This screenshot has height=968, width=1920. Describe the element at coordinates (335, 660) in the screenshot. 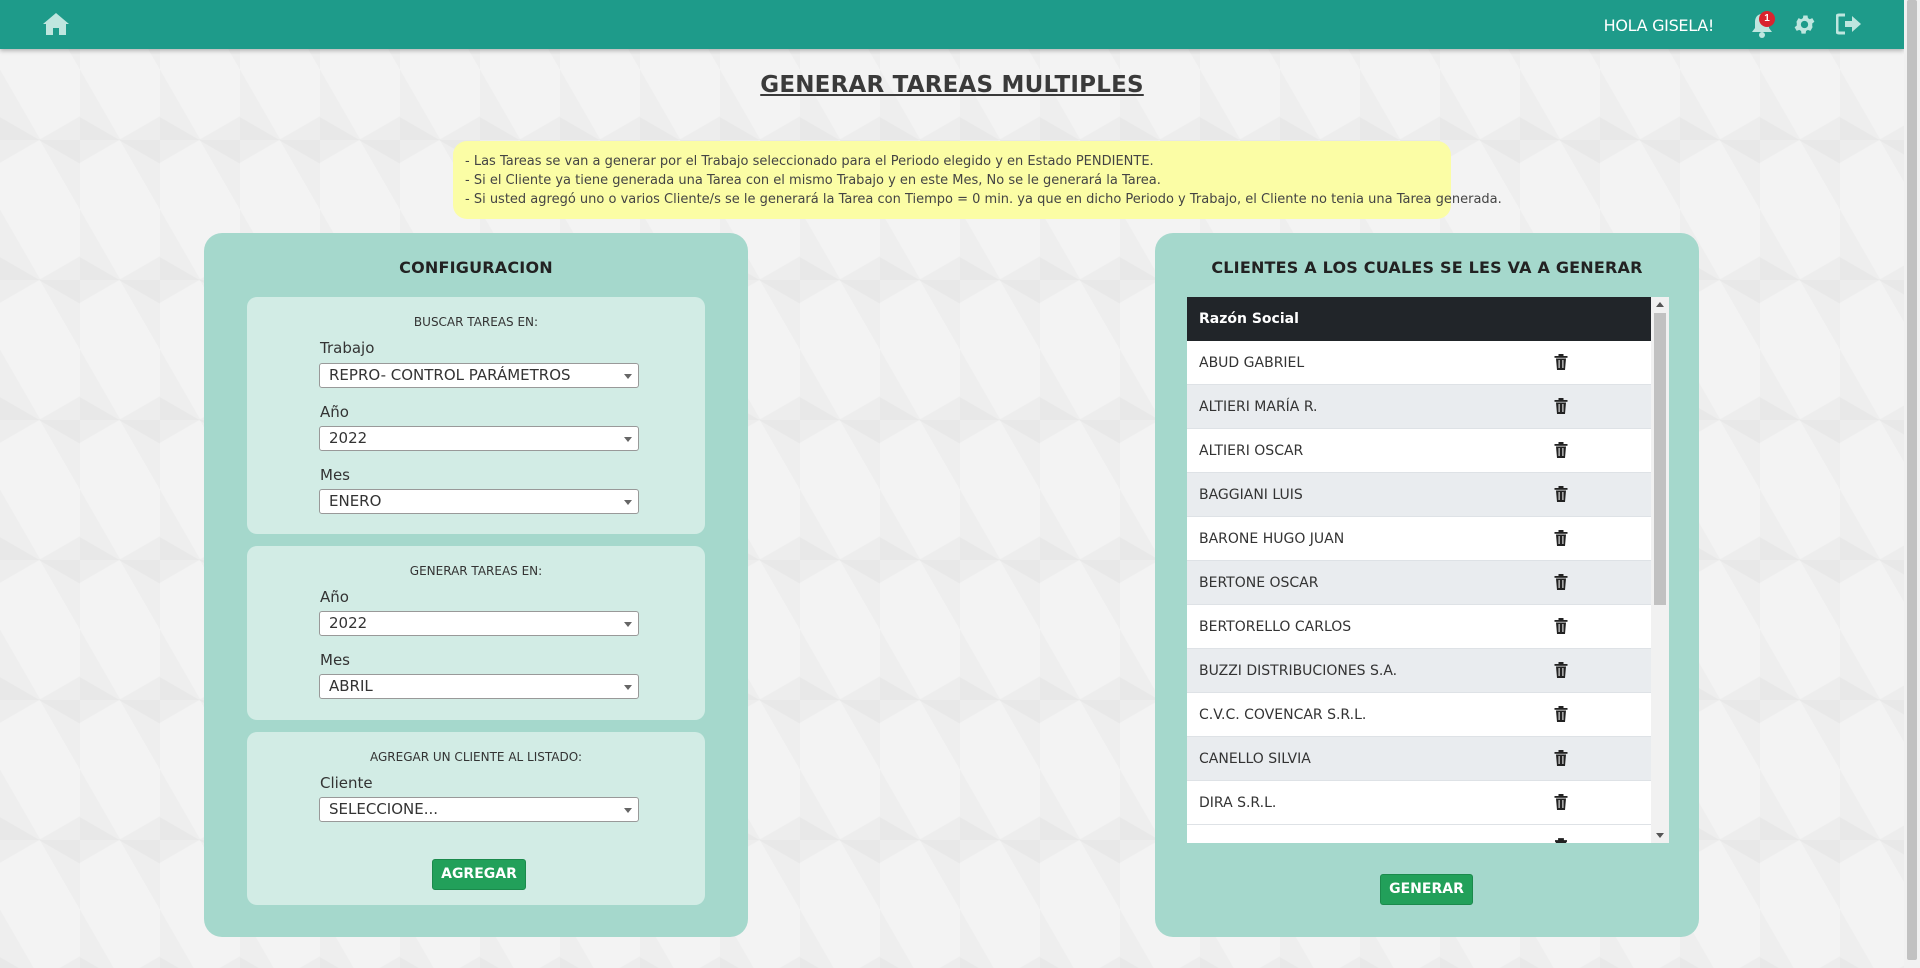

I see `generate-mes-label: Mes` at that location.